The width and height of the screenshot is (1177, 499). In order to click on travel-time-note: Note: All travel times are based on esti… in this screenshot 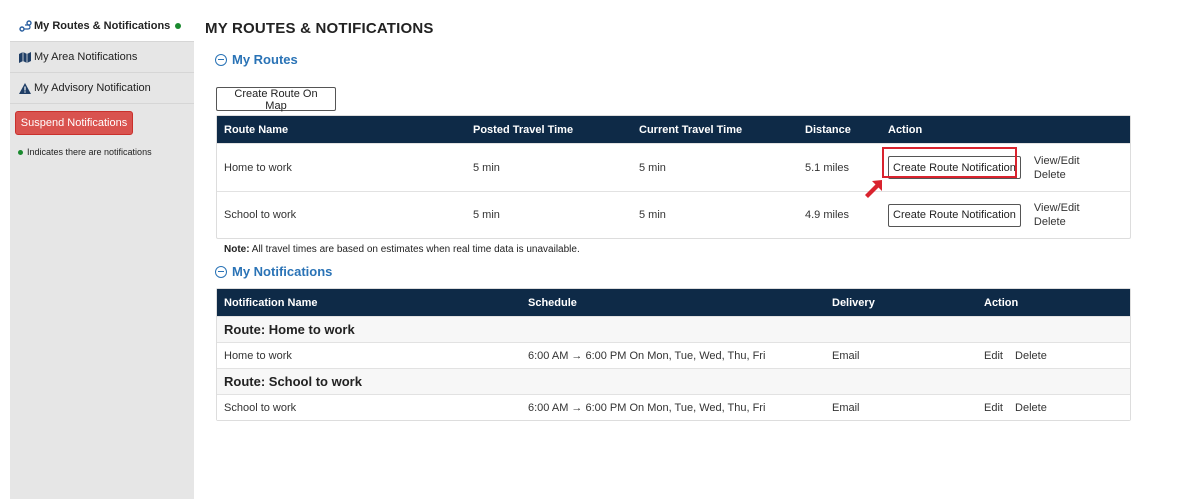, I will do `click(402, 249)`.